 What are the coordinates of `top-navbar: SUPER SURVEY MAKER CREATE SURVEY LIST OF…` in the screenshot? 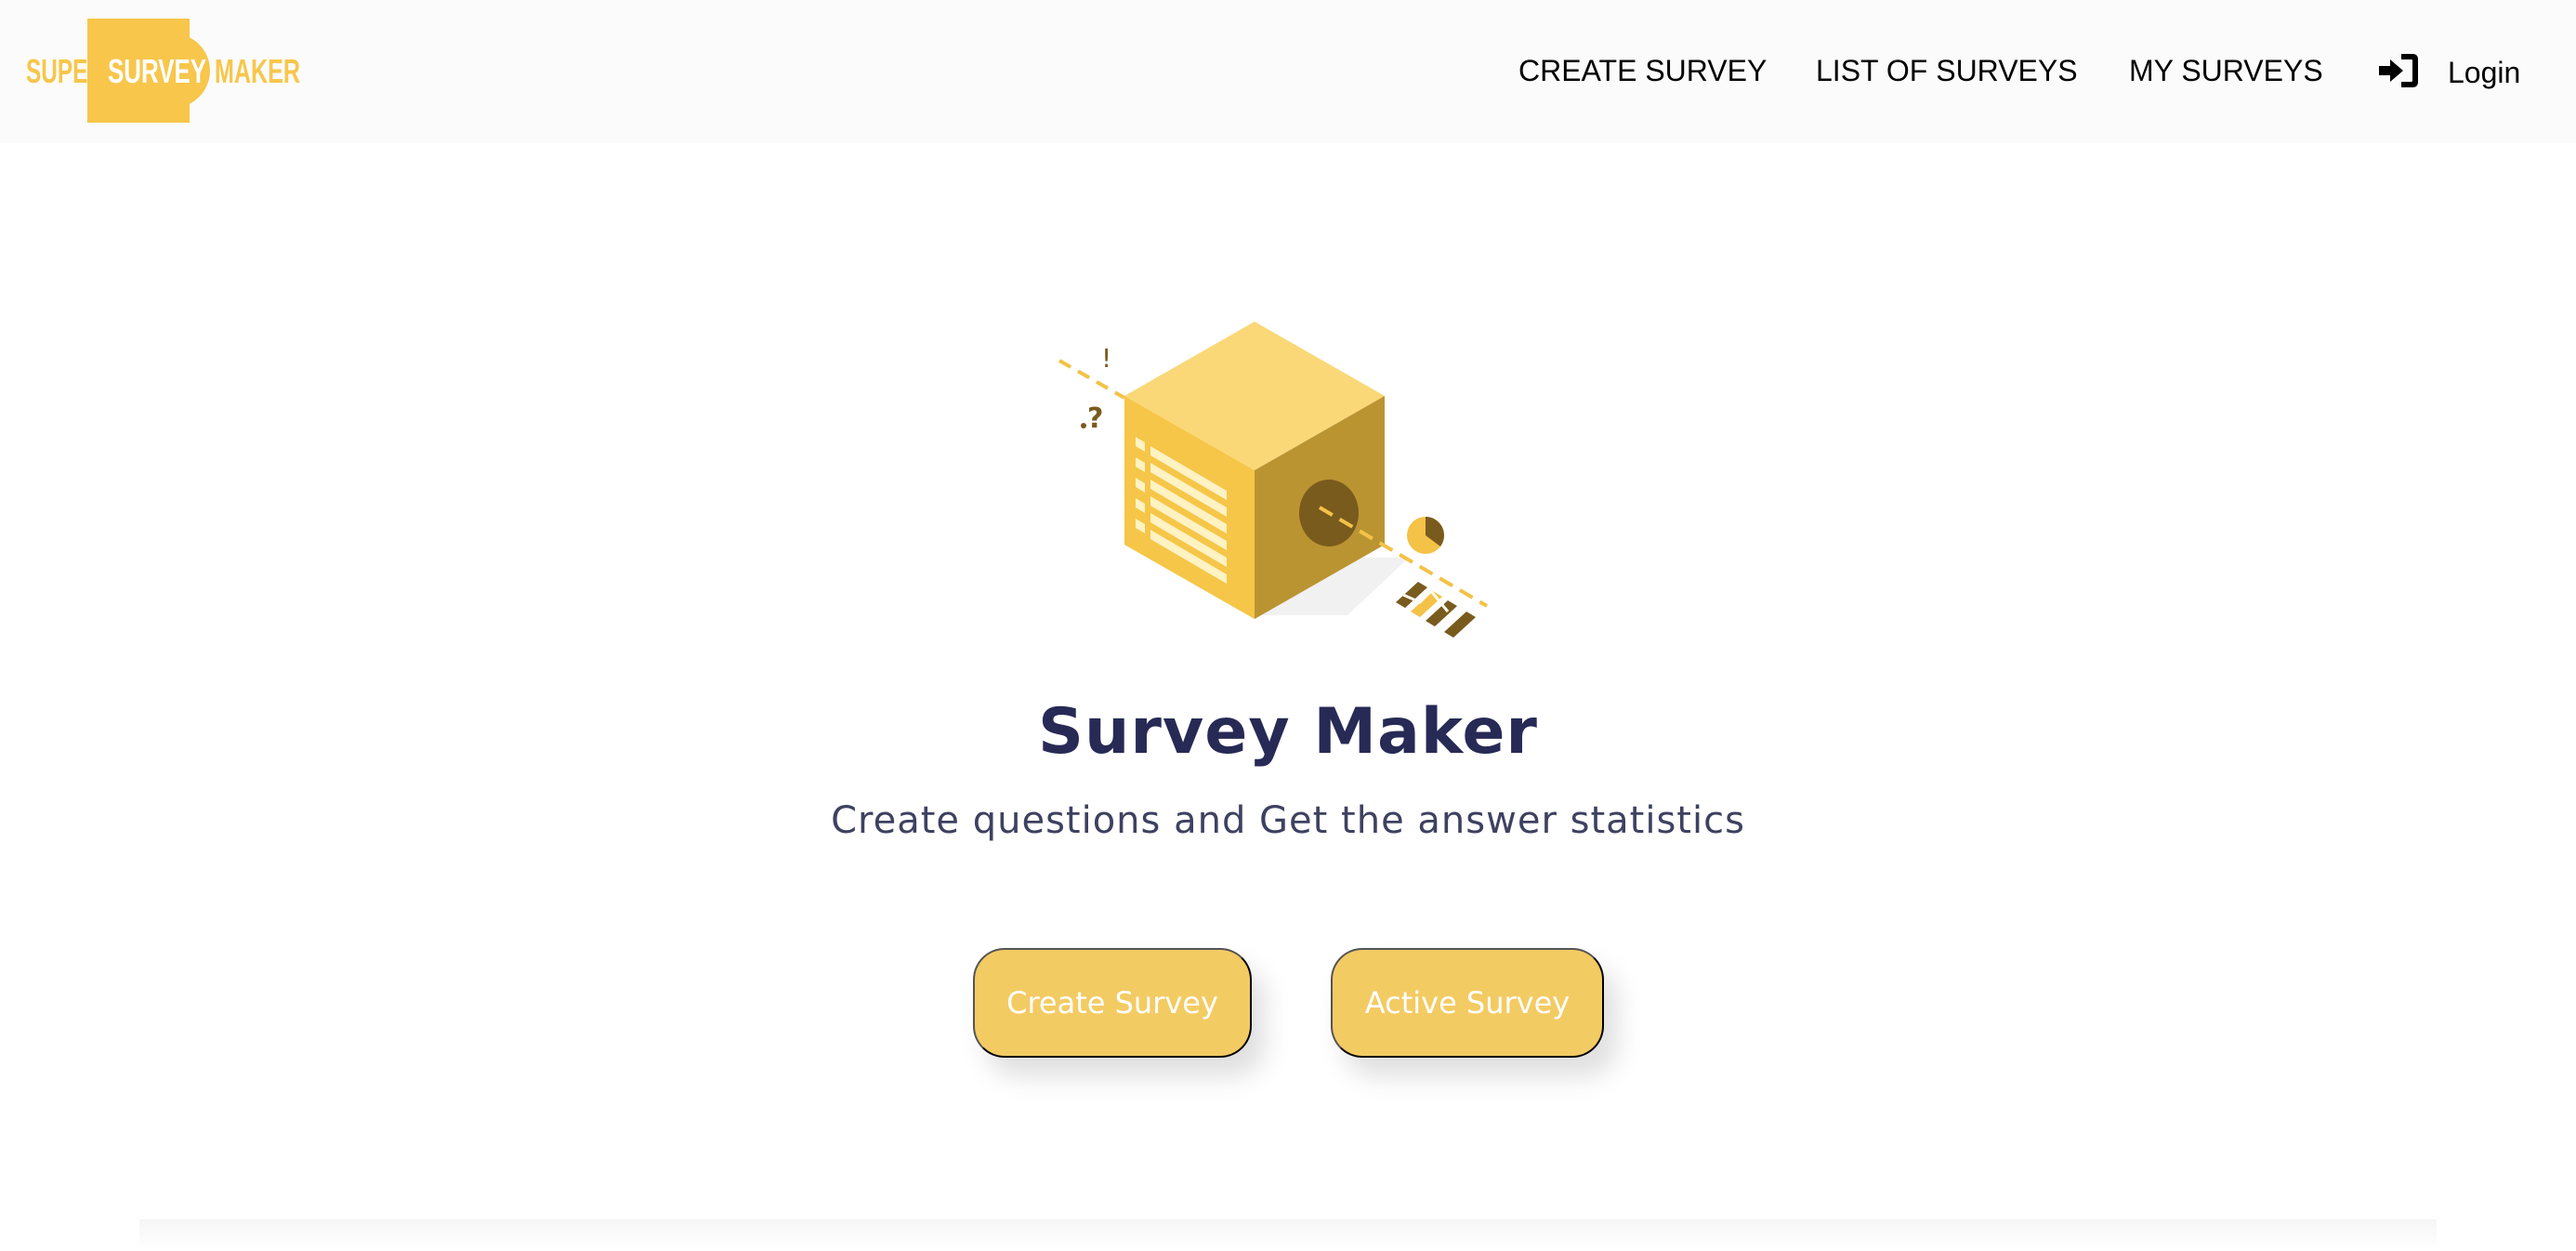 It's located at (1288, 71).